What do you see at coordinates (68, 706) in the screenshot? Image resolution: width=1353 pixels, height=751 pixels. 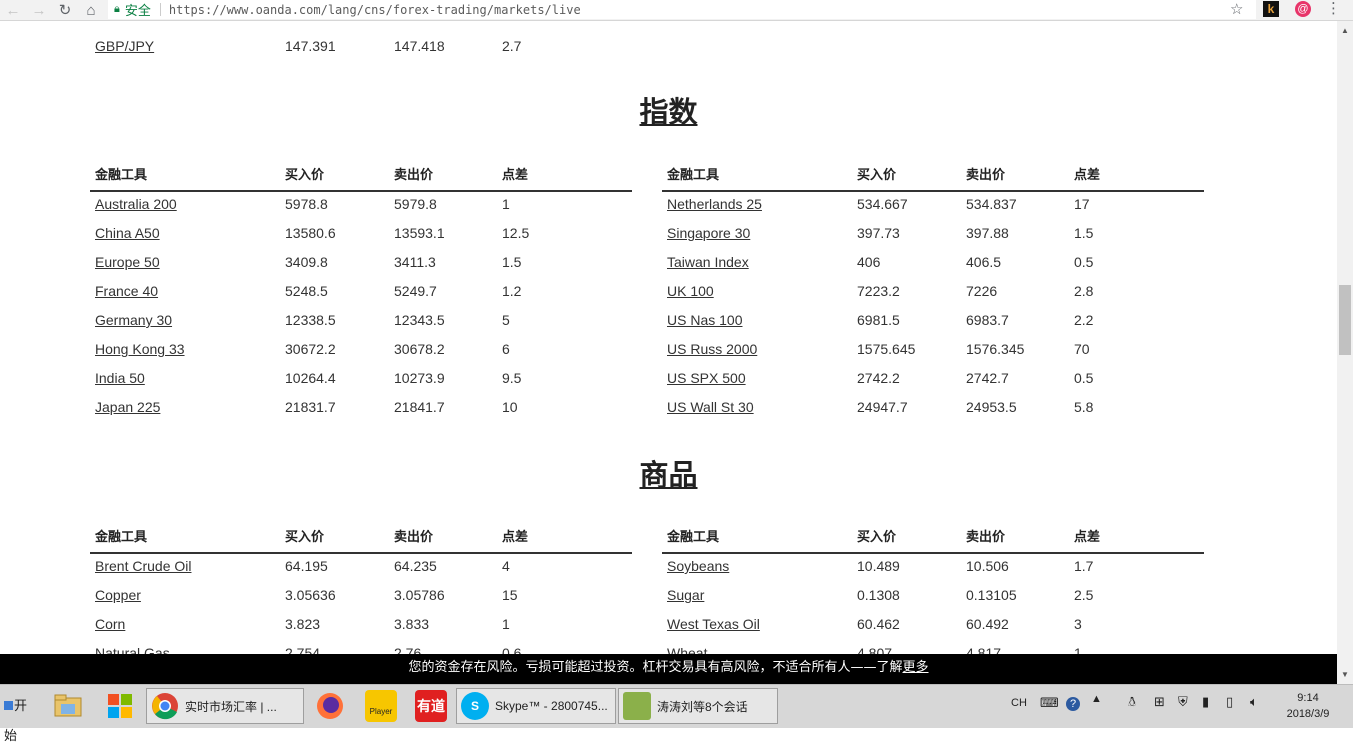 I see `explorer-icon` at bounding box center [68, 706].